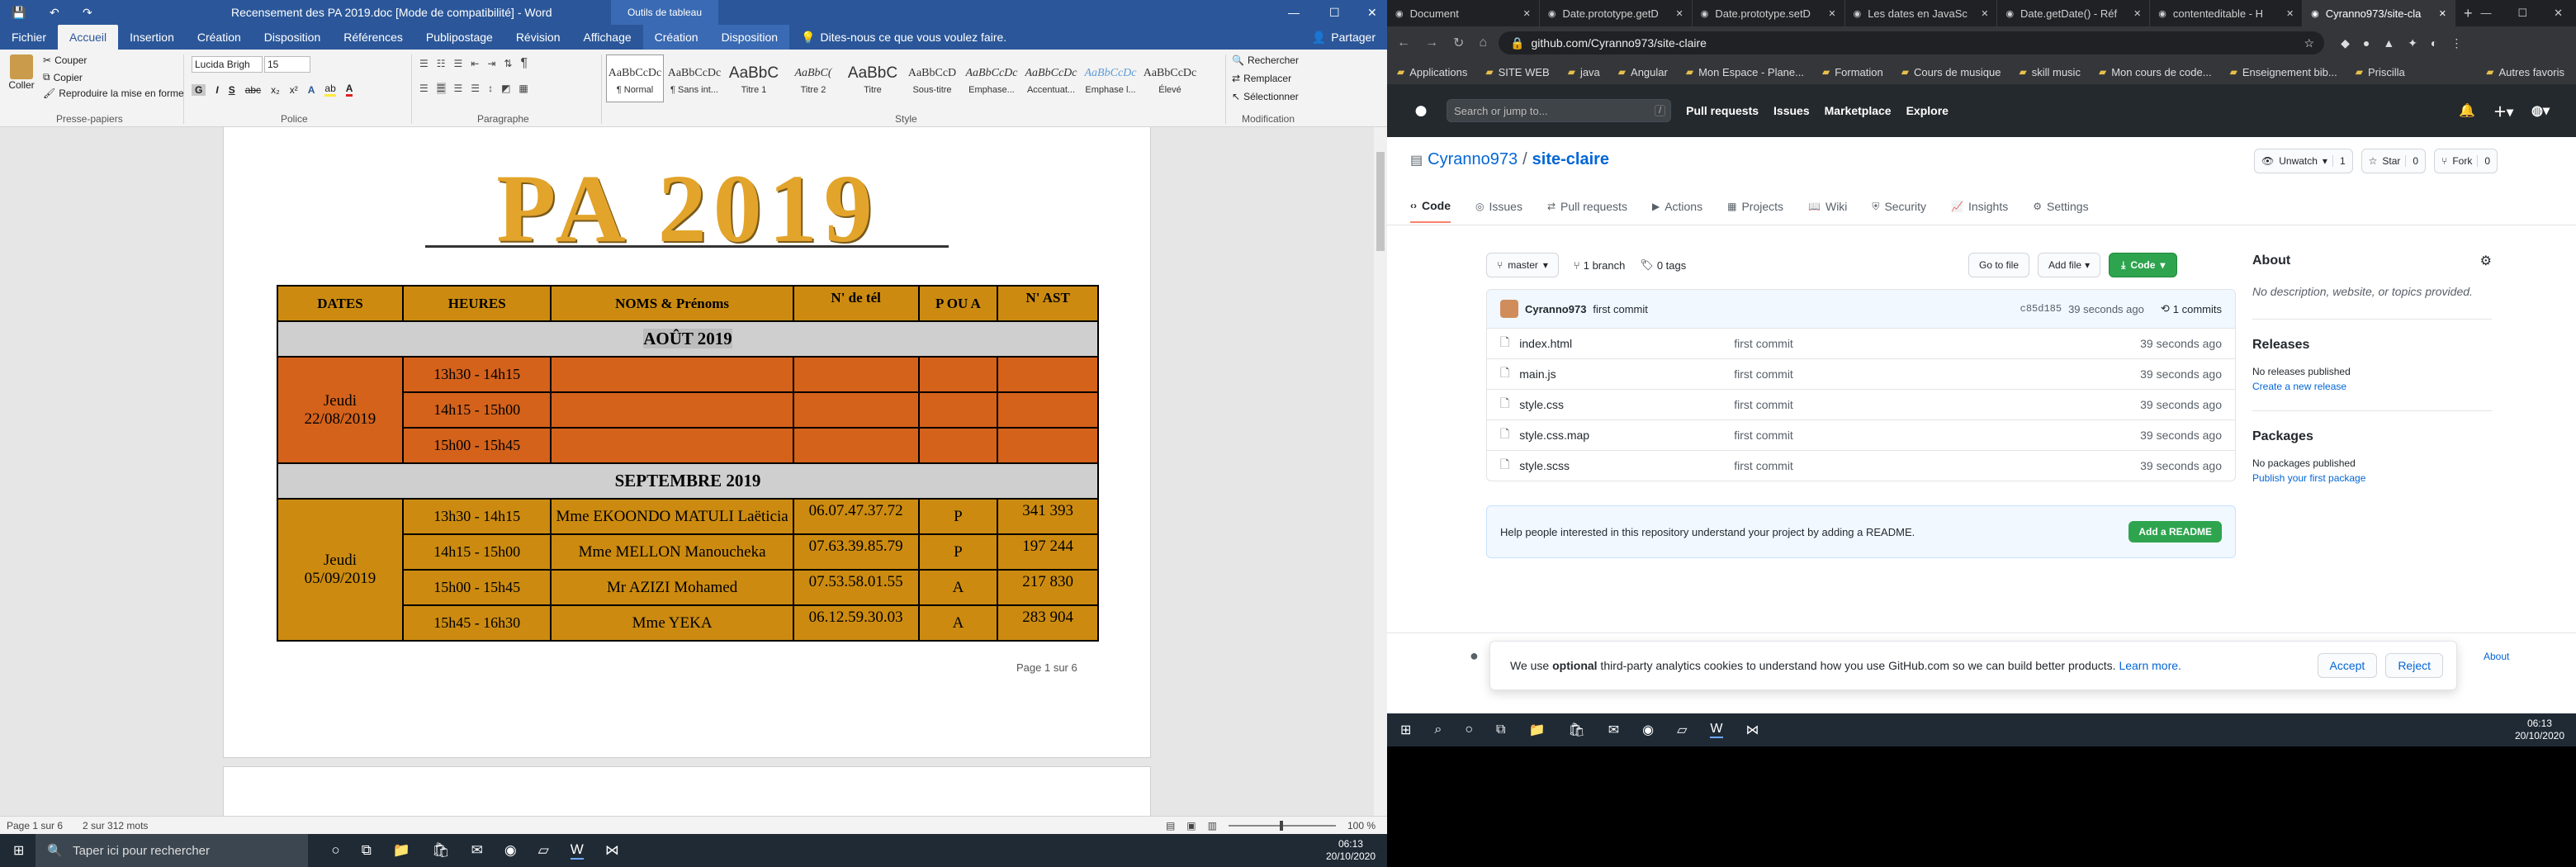 This screenshot has width=2576, height=867. Describe the element at coordinates (2150, 665) in the screenshot. I see `learn-more-link: Learn more.` at that location.